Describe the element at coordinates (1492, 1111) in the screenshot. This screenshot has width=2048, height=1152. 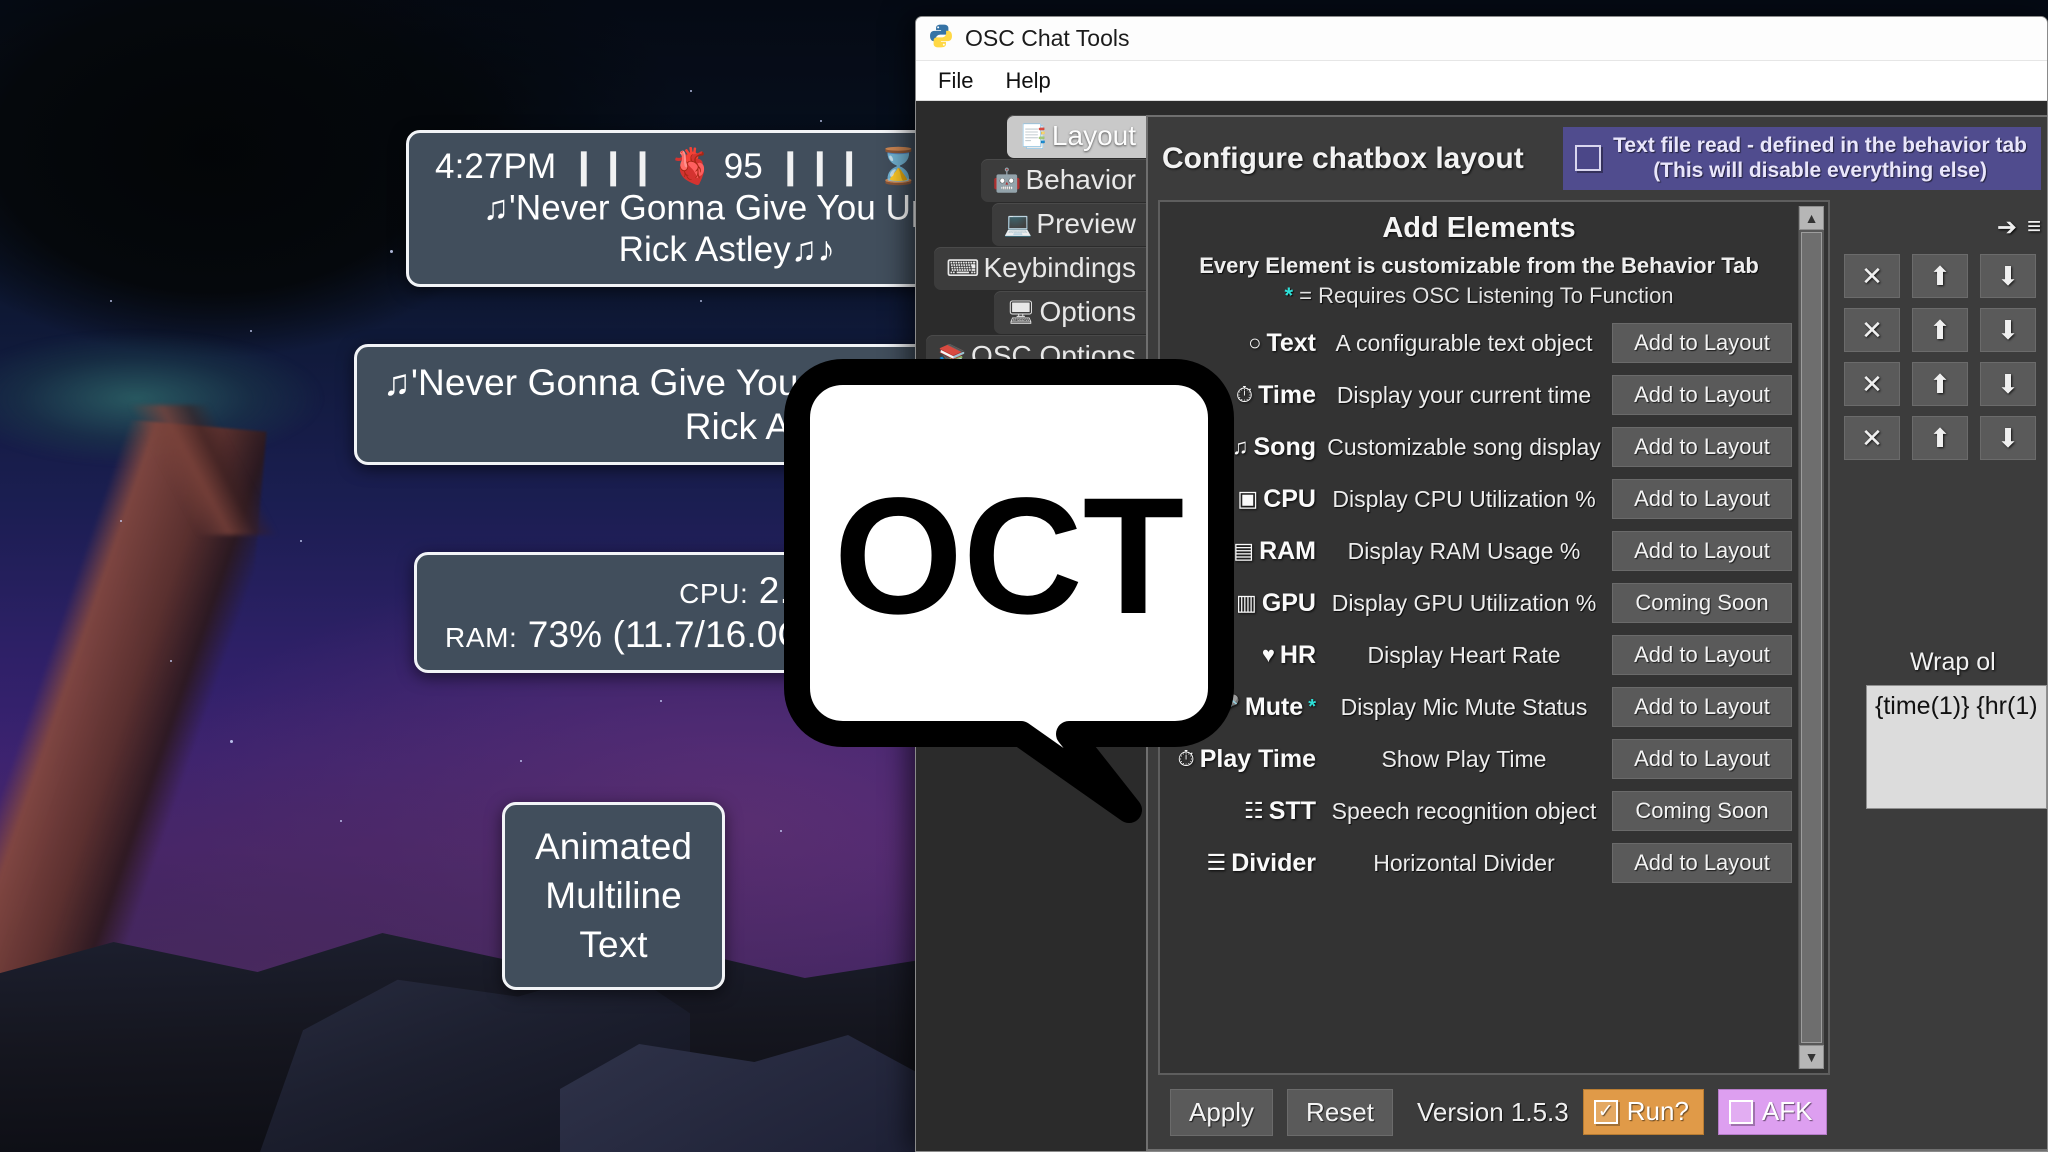
I see `version-label: Version 1.5.3` at that location.